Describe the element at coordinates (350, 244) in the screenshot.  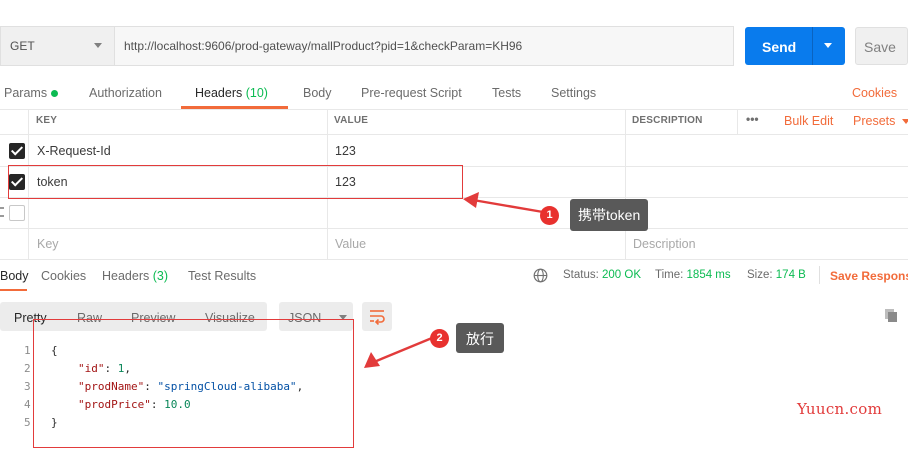
I see `new-value-input: Value` at that location.